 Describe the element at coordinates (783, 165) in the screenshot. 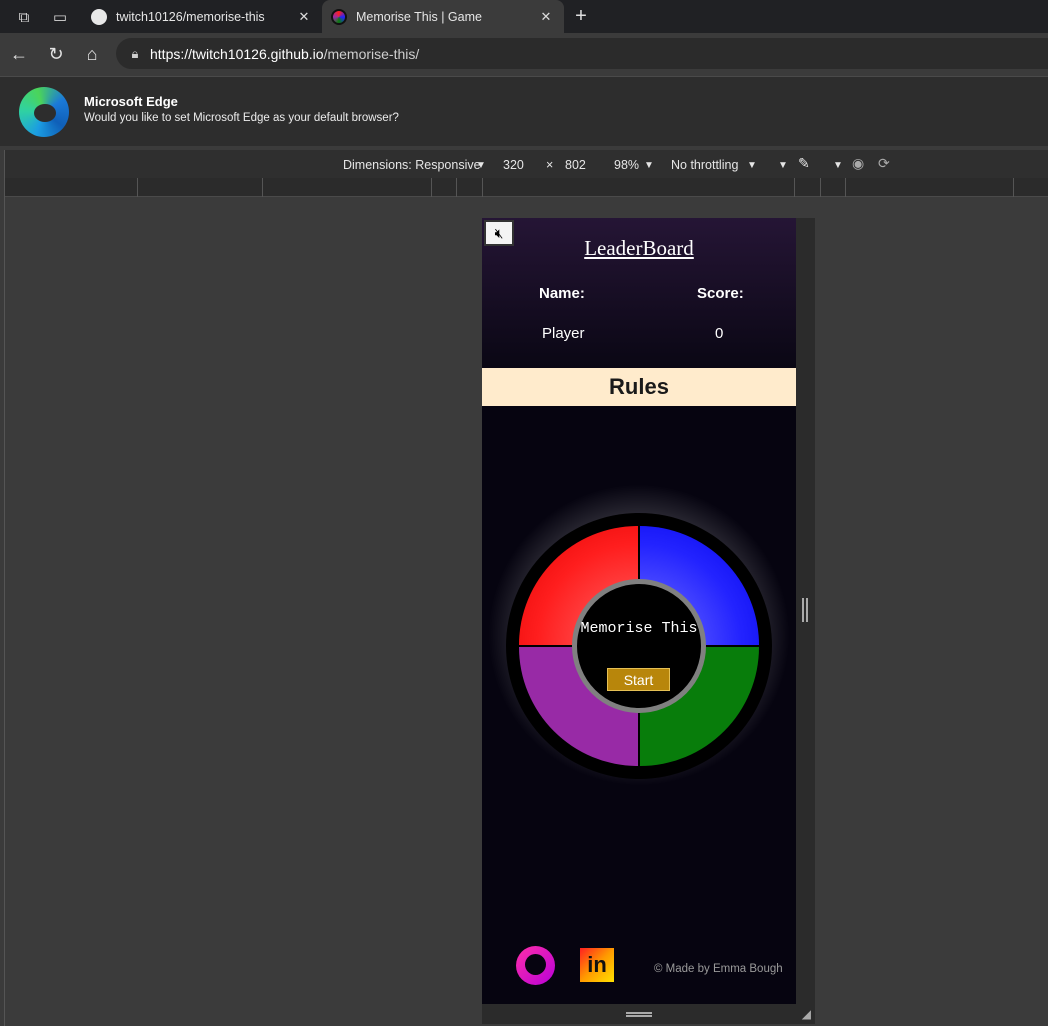

I see `more-options-icon: ▼` at that location.